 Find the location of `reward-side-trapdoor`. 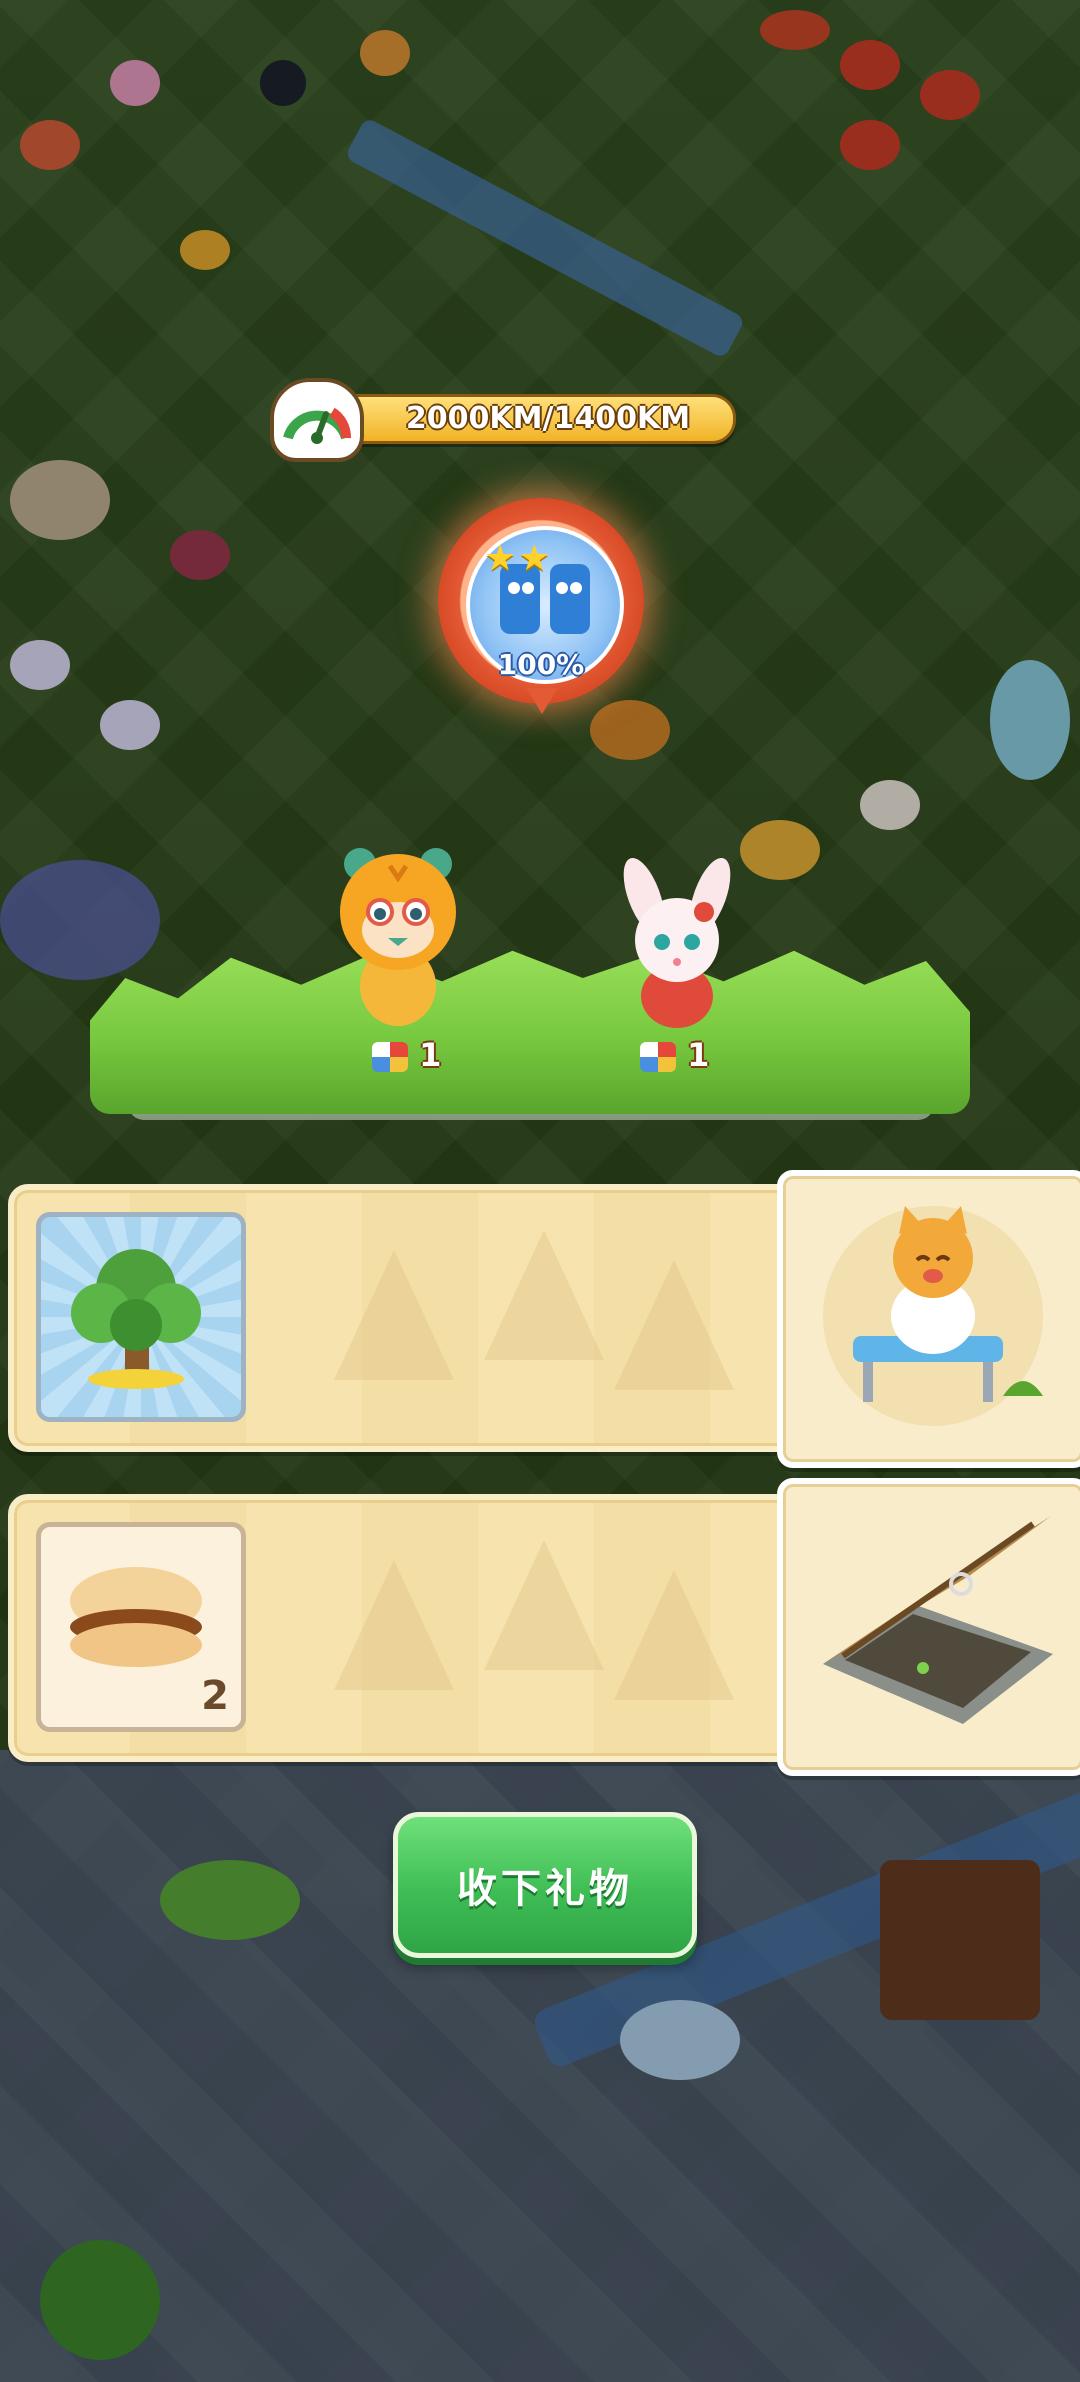

reward-side-trapdoor is located at coordinates (928, 1627).